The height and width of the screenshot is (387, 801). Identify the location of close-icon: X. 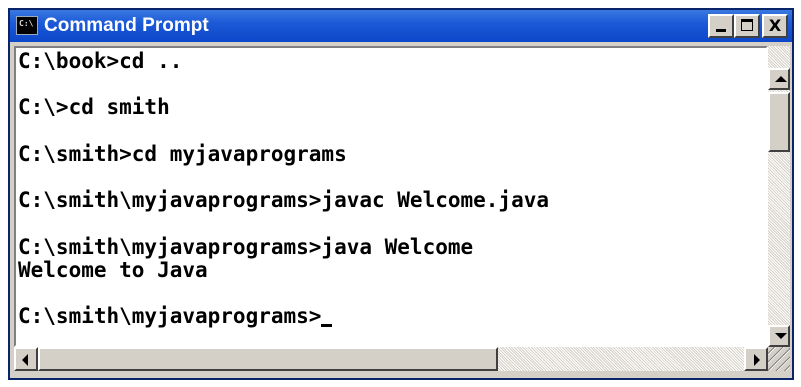
(775, 25).